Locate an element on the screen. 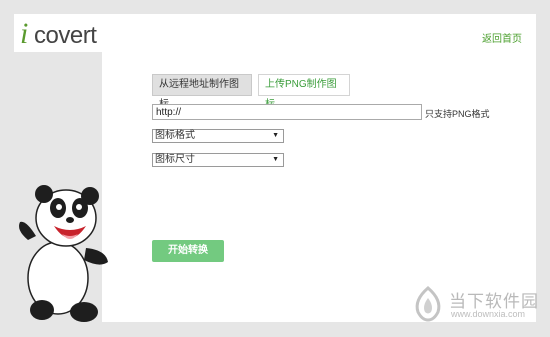 This screenshot has height=337, width=550. panda-mascot is located at coordinates (63, 253).